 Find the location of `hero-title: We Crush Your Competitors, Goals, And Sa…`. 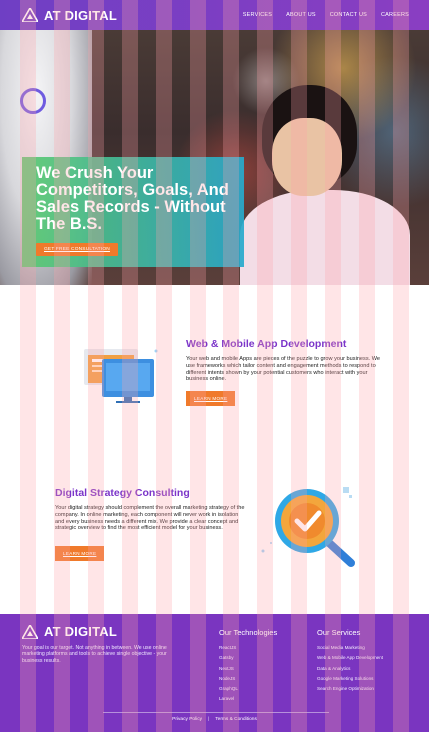

hero-title: We Crush Your Competitors, Goals, And Sa… is located at coordinates (132, 198).